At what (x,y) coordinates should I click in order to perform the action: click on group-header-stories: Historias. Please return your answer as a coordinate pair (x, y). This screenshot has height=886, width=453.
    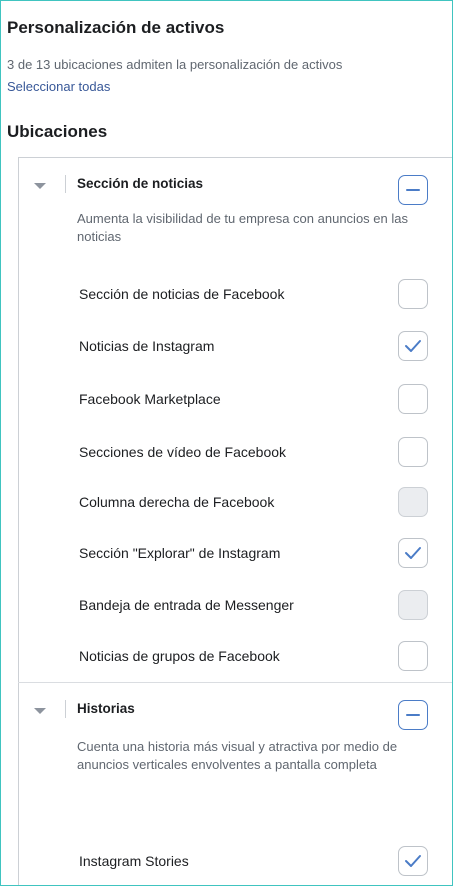
    Looking at the image, I should click on (226, 713).